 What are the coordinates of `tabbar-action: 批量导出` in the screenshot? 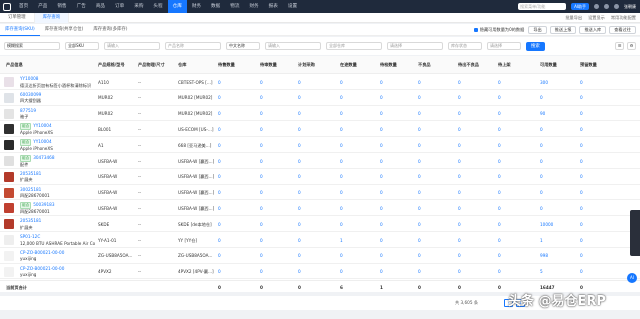 It's located at (573, 18).